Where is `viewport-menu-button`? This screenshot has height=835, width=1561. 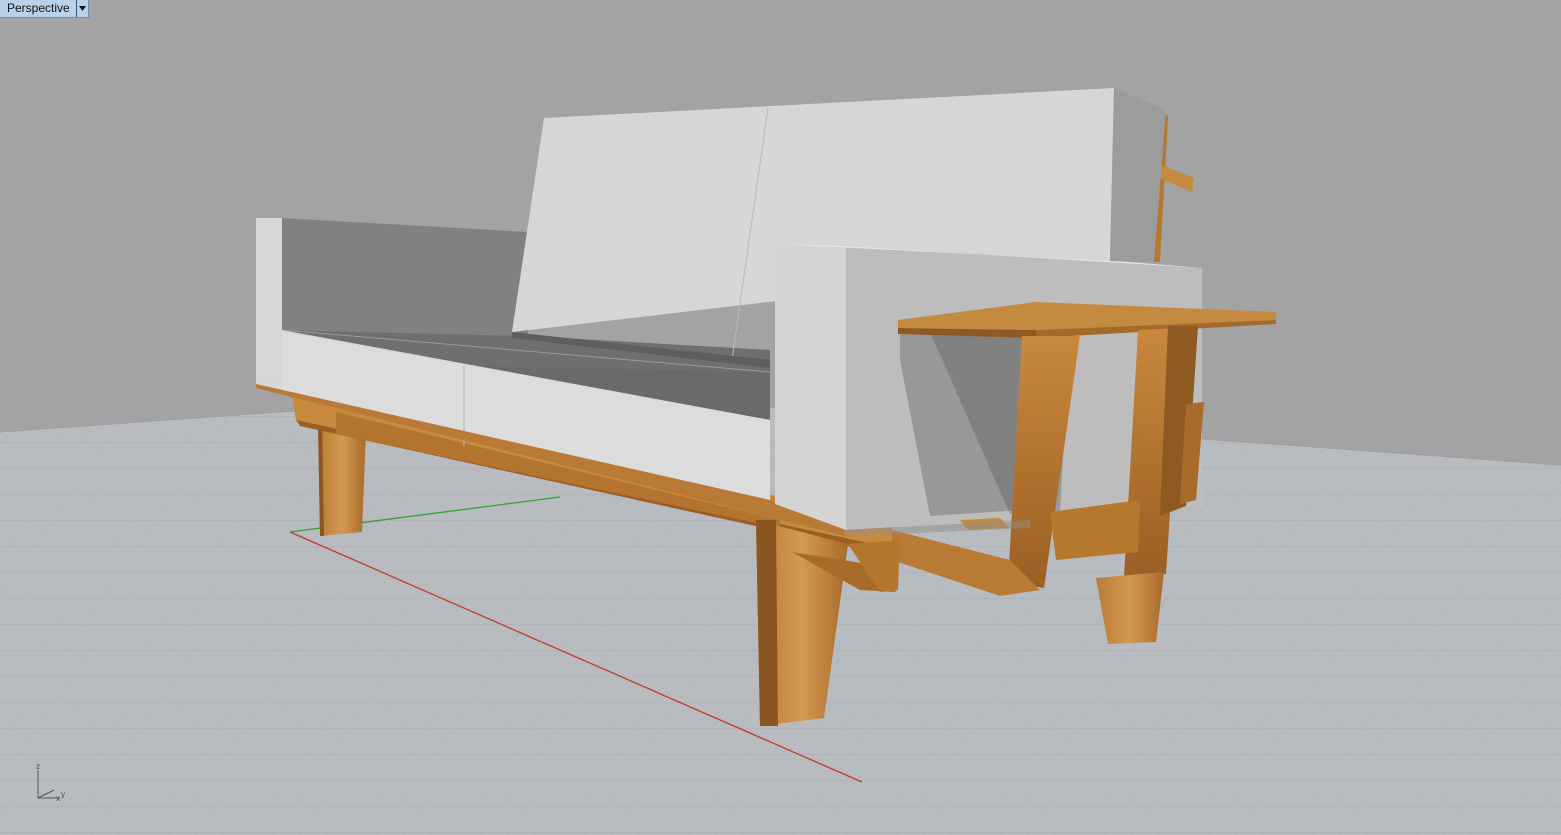
viewport-menu-button is located at coordinates (81, 8).